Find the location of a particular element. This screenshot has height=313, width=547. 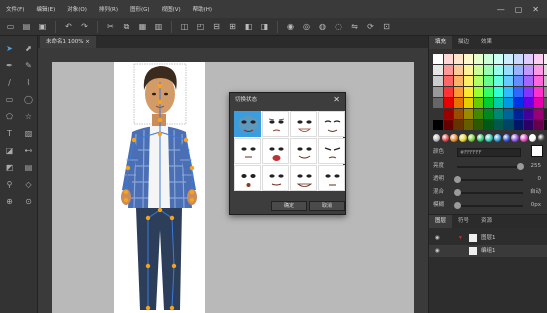

fill-tool-icon: ◩ is located at coordinates (9, 167).